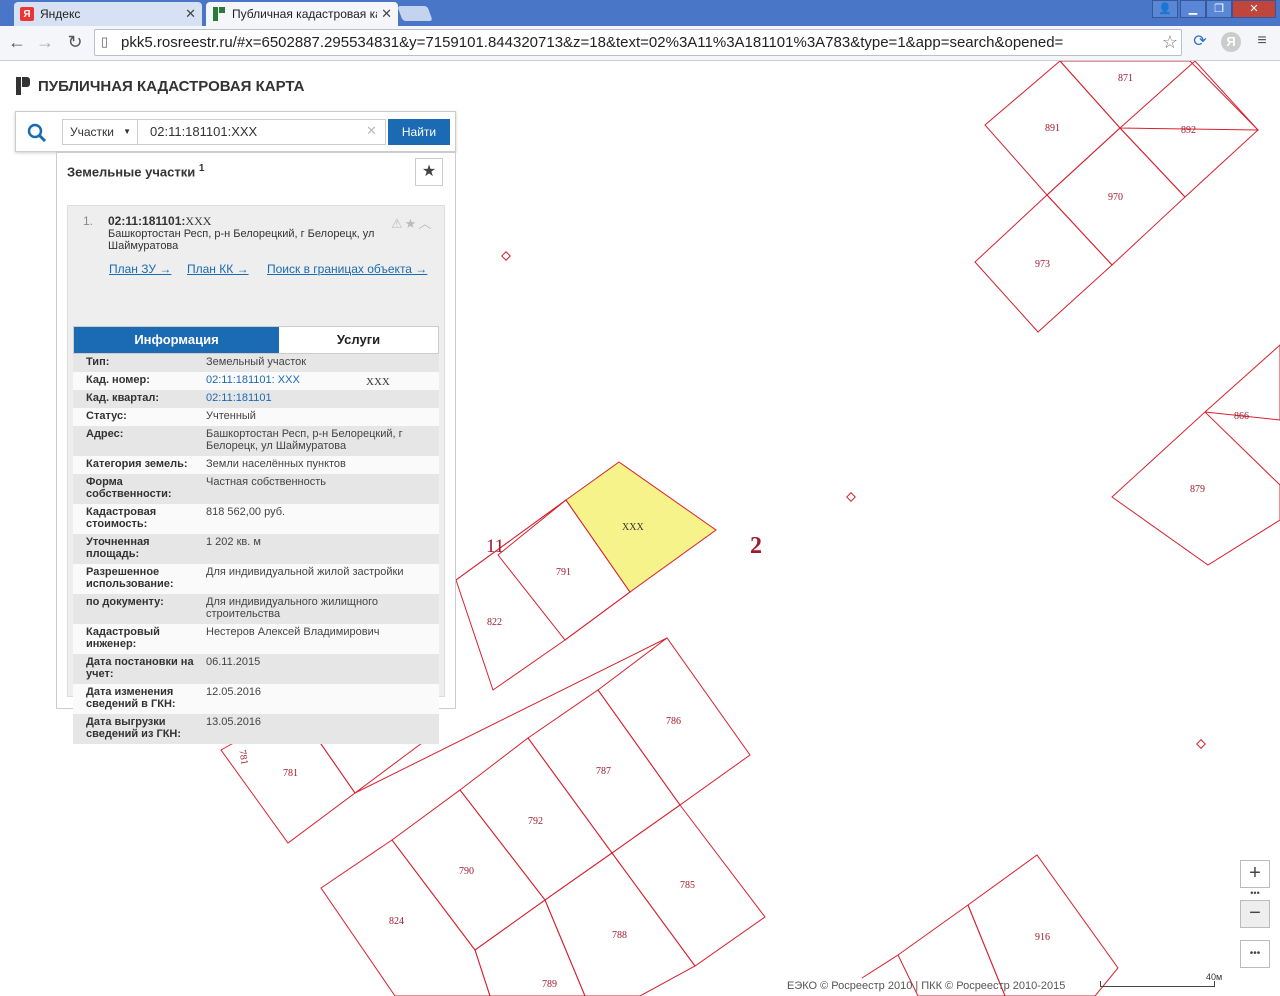  Describe the element at coordinates (419, 132) in the screenshot. I see `search-button: Найти` at that location.